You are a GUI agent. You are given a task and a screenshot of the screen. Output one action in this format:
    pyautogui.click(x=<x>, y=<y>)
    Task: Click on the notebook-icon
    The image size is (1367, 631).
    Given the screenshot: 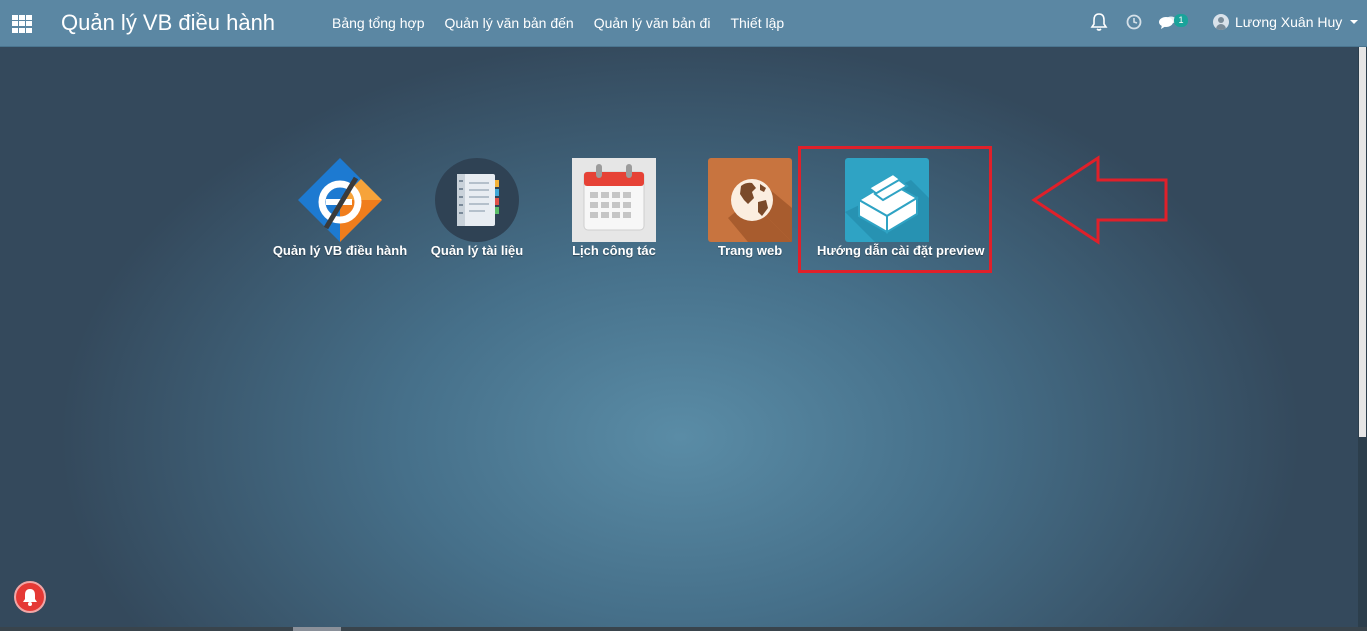 What is the action you would take?
    pyautogui.click(x=477, y=200)
    